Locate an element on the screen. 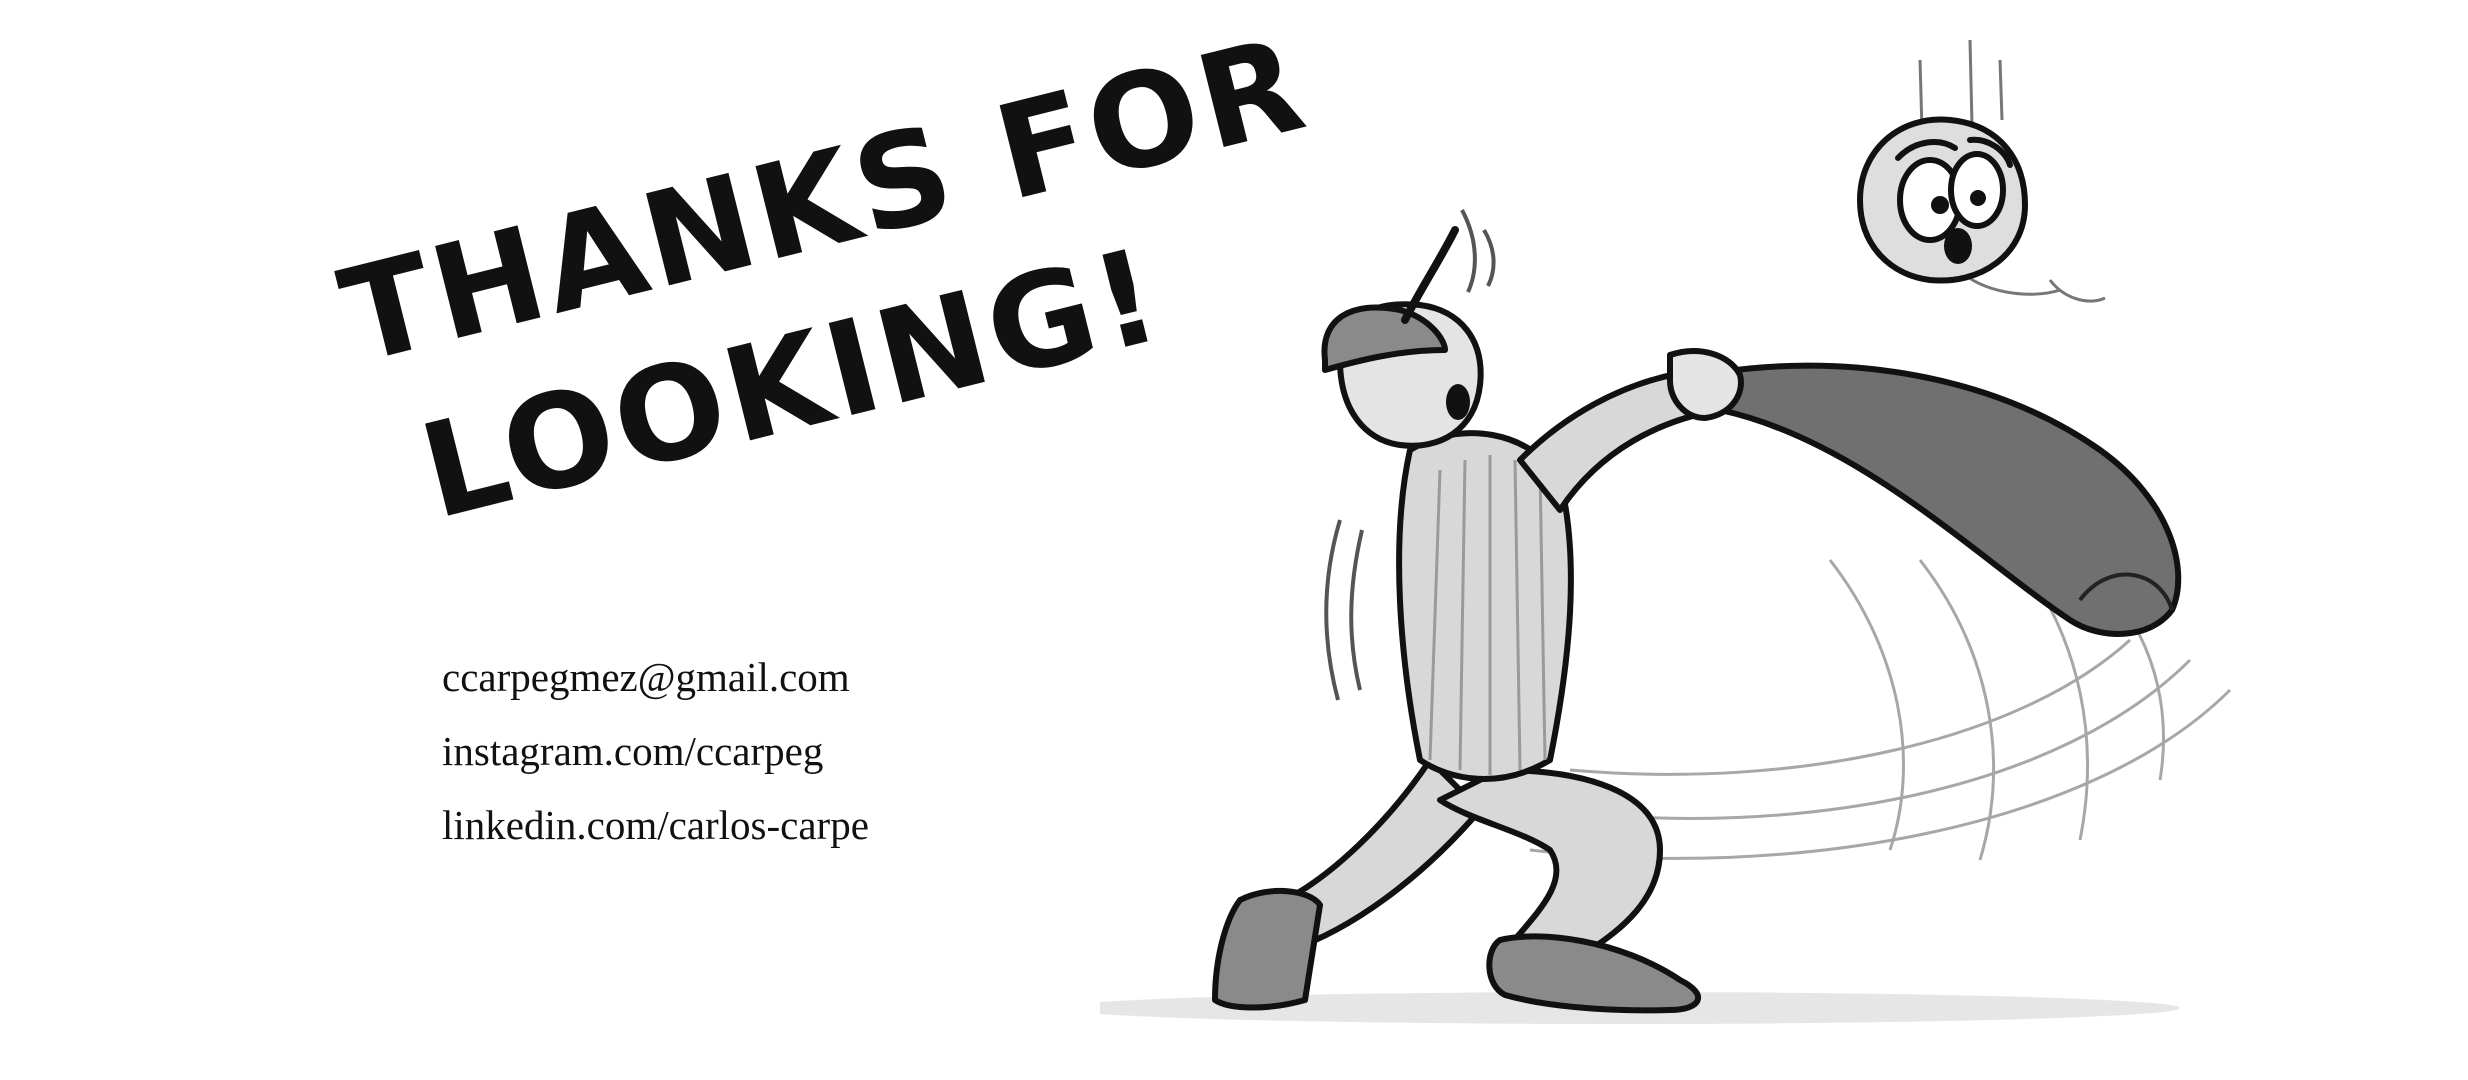  open-mouth is located at coordinates (1458, 402).